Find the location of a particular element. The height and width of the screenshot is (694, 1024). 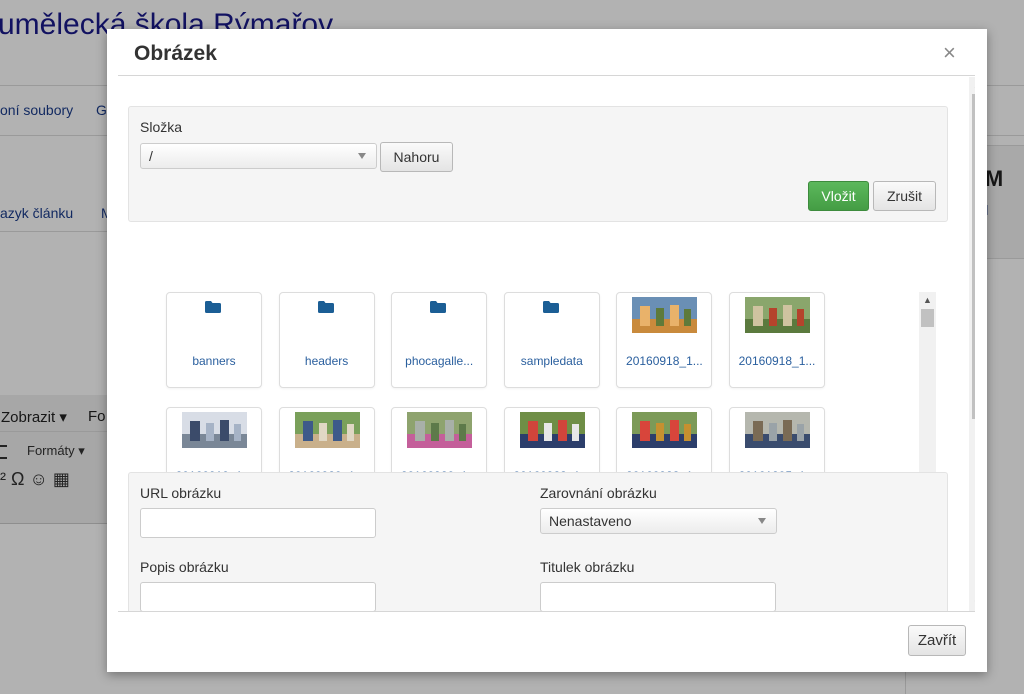

file-name: headers is located at coordinates (326, 361).